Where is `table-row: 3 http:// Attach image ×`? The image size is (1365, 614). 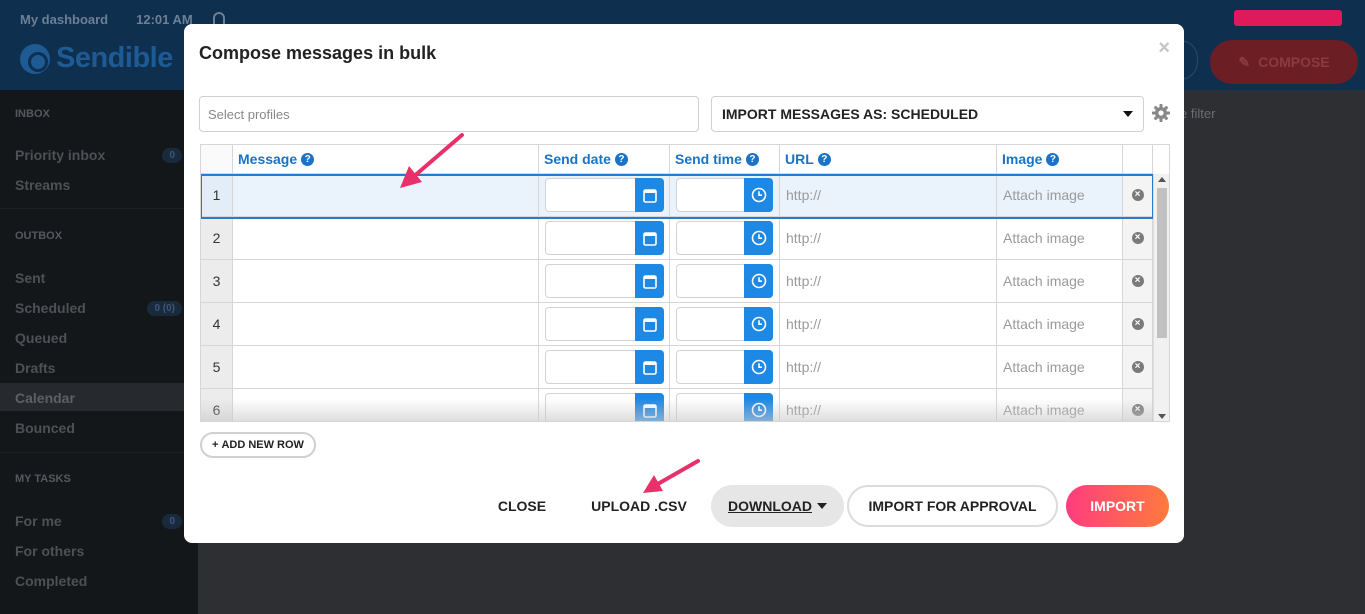 table-row: 3 http:// Attach image × is located at coordinates (677, 281).